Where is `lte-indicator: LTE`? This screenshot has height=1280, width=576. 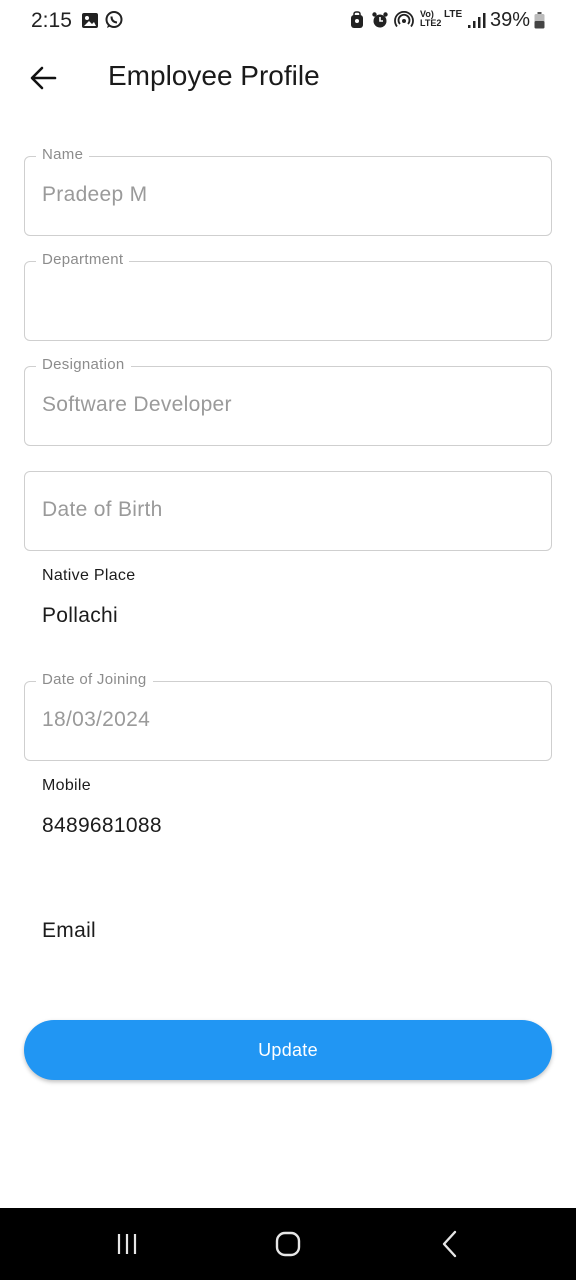 lte-indicator: LTE is located at coordinates (453, 14).